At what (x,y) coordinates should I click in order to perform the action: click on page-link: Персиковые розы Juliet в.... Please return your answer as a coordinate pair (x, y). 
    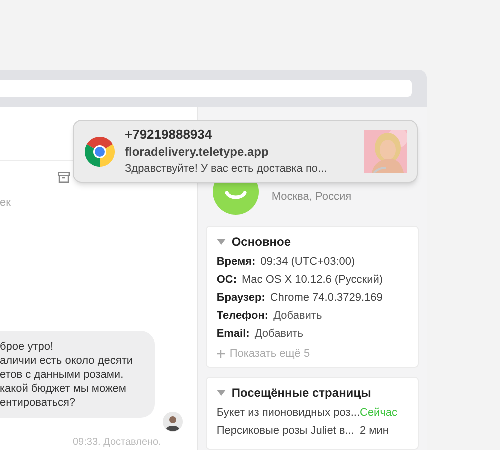
    Looking at the image, I should click on (285, 431).